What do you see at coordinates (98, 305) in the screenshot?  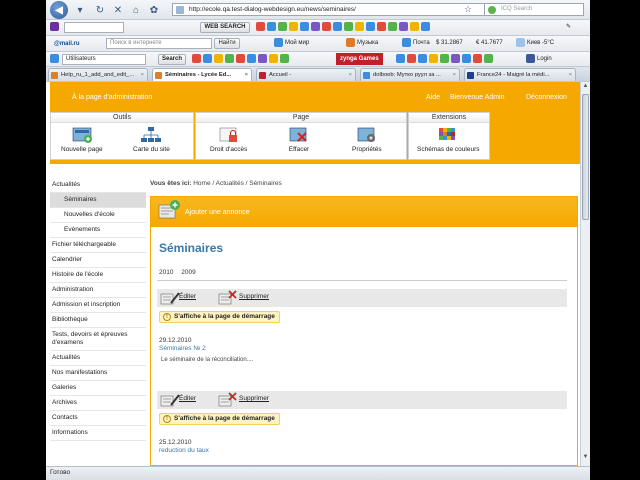 I see `sidebar-item-admission: Admission et inscription` at bounding box center [98, 305].